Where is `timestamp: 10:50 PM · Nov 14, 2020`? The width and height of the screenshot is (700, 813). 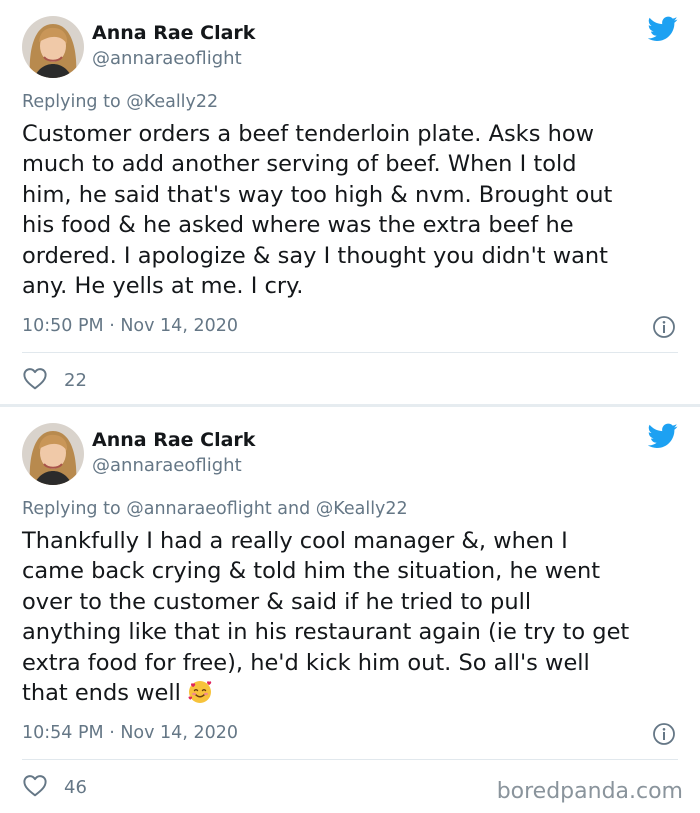 timestamp: 10:50 PM · Nov 14, 2020 is located at coordinates (130, 326).